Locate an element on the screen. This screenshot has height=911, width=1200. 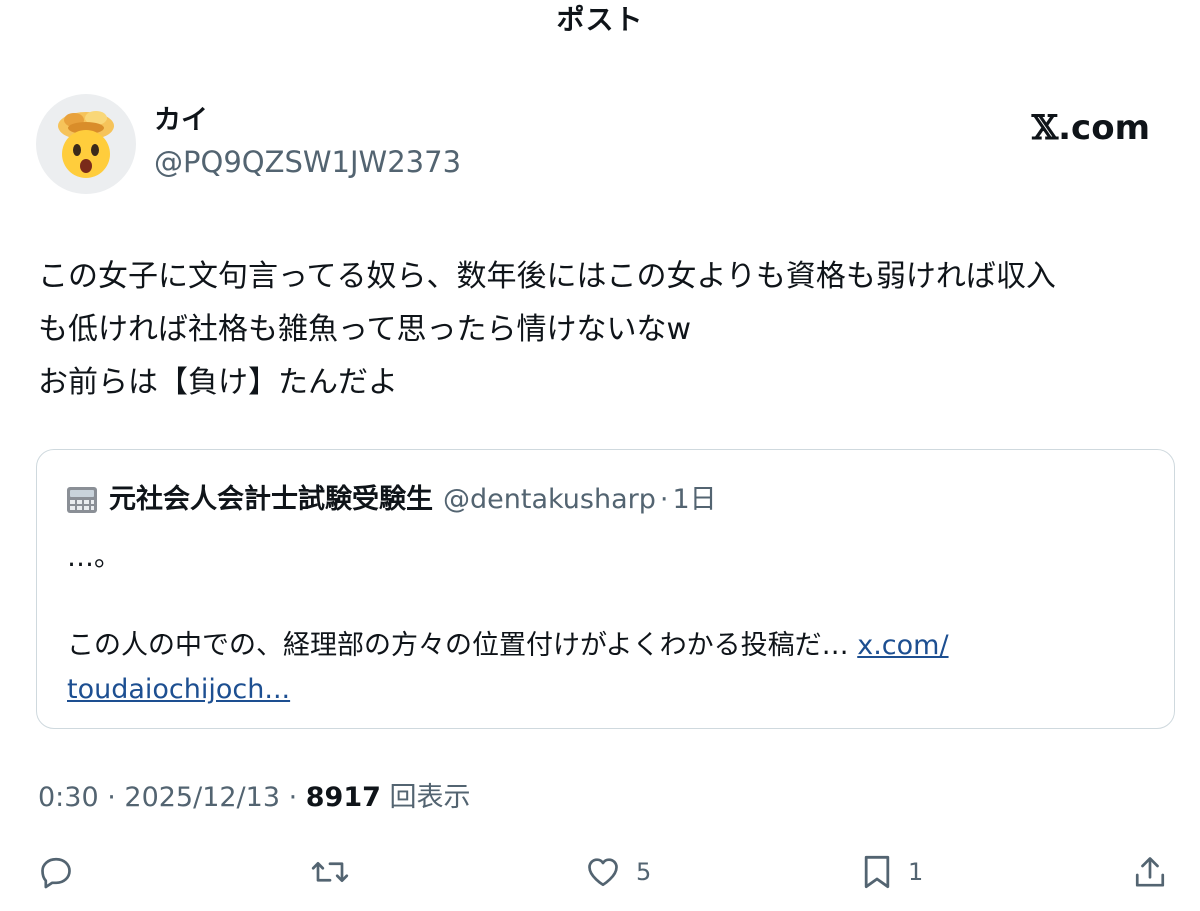
quoted-author-name: 元社会人会計士試験受験生 is located at coordinates (271, 500).